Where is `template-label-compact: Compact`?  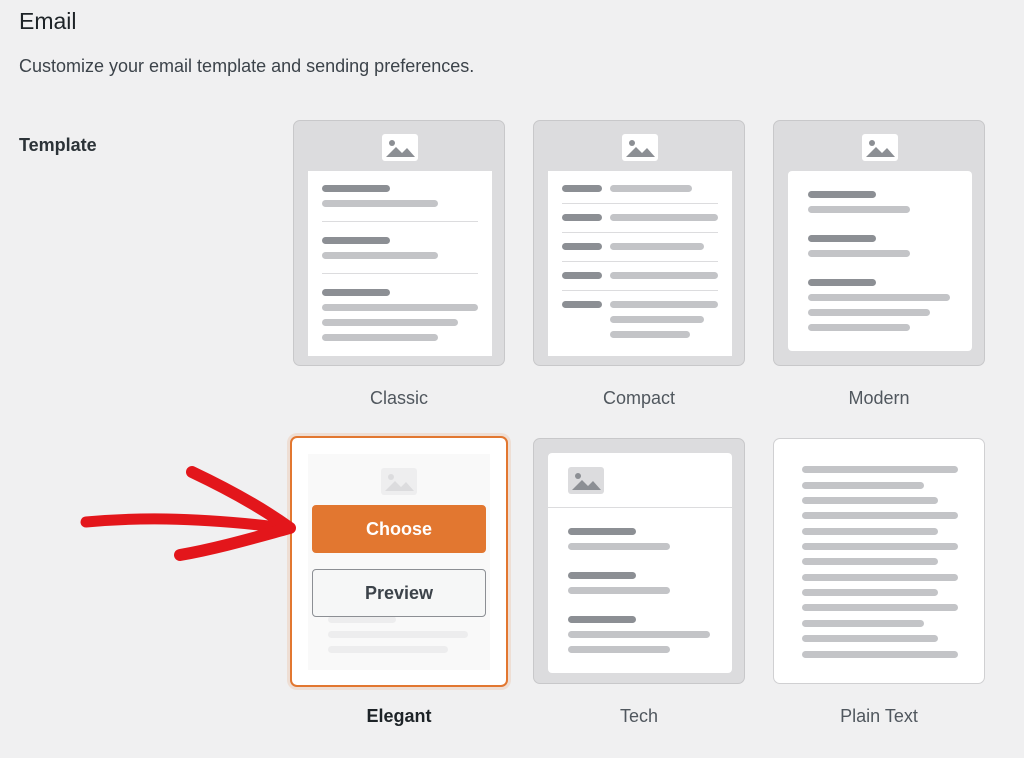 template-label-compact: Compact is located at coordinates (639, 398).